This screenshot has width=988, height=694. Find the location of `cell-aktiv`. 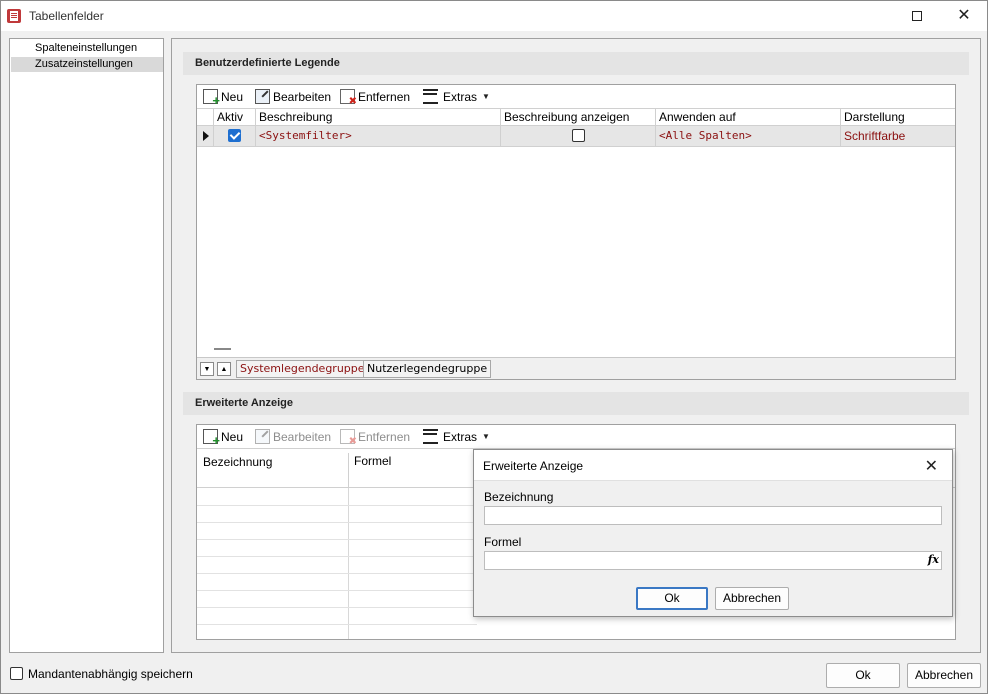

cell-aktiv is located at coordinates (234, 136).